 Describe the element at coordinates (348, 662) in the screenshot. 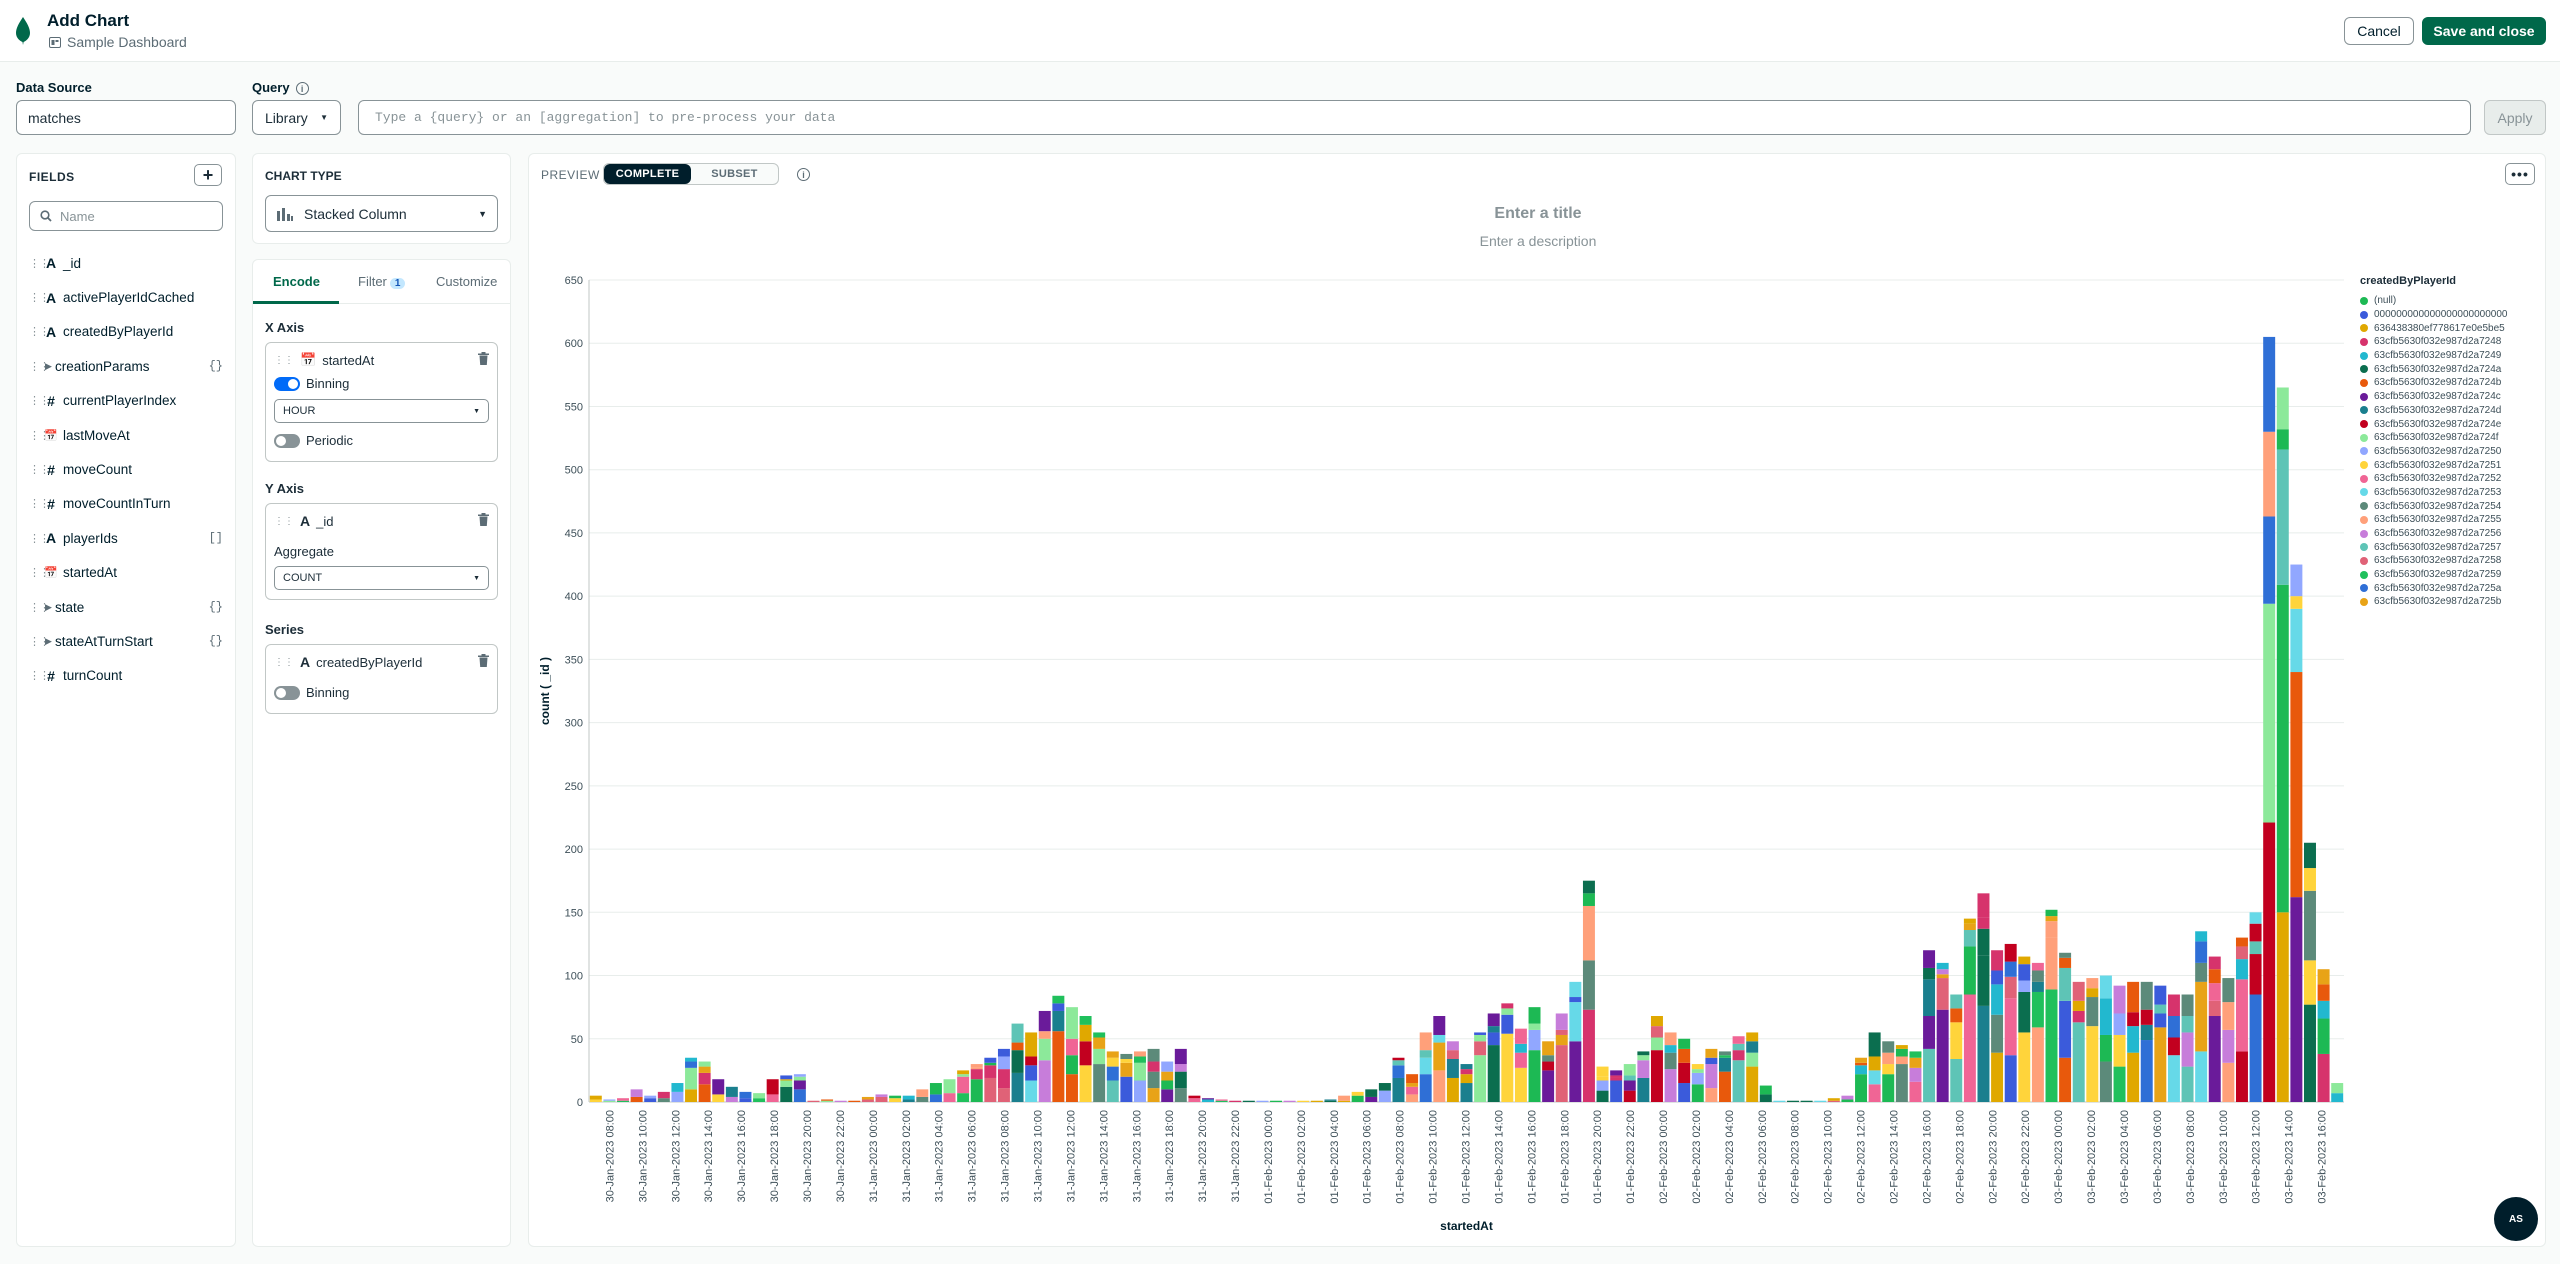

I see `series-field: ⋮⋮ AcreatedByPlayerId` at that location.